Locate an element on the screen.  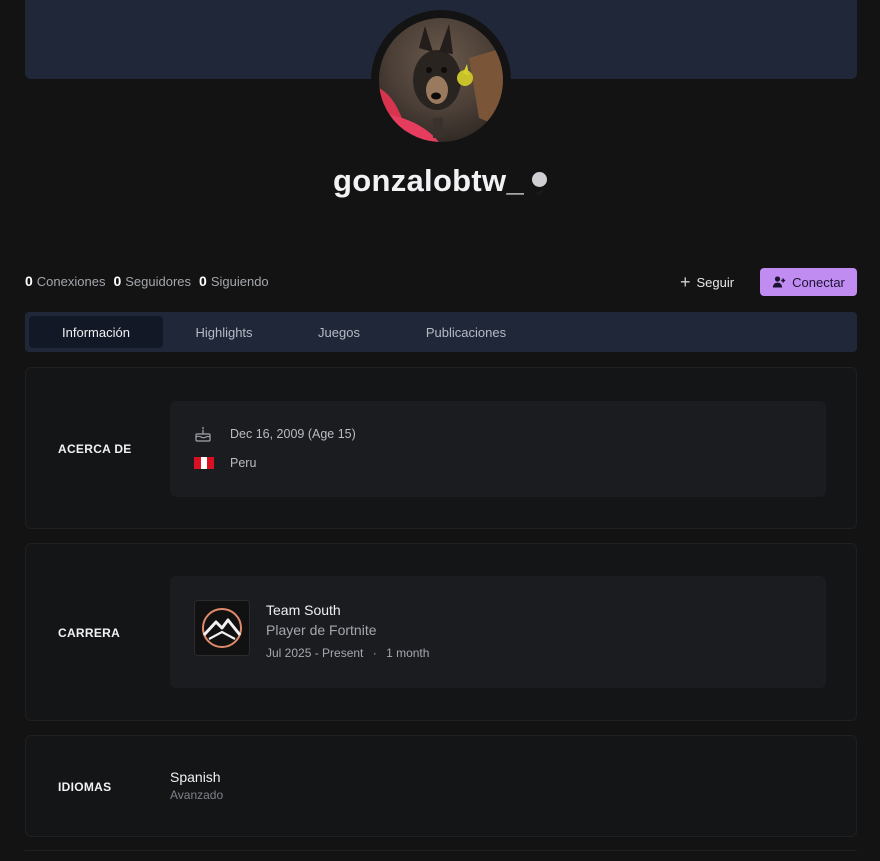
username-row: gonzalobtw_ is located at coordinates (440, 181).